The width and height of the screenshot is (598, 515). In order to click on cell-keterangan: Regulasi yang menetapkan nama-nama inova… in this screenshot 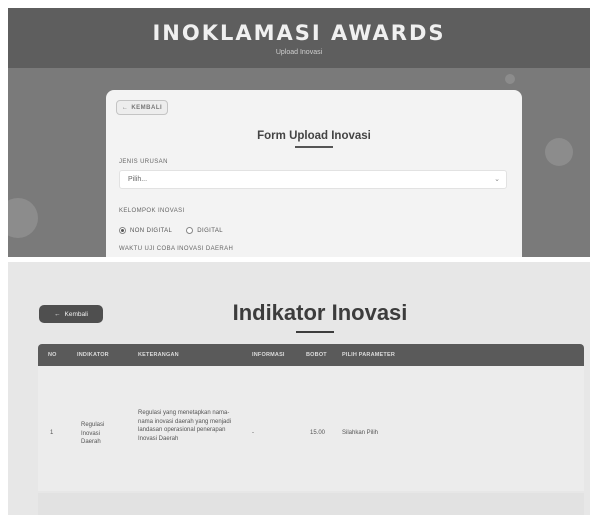, I will do `click(185, 426)`.